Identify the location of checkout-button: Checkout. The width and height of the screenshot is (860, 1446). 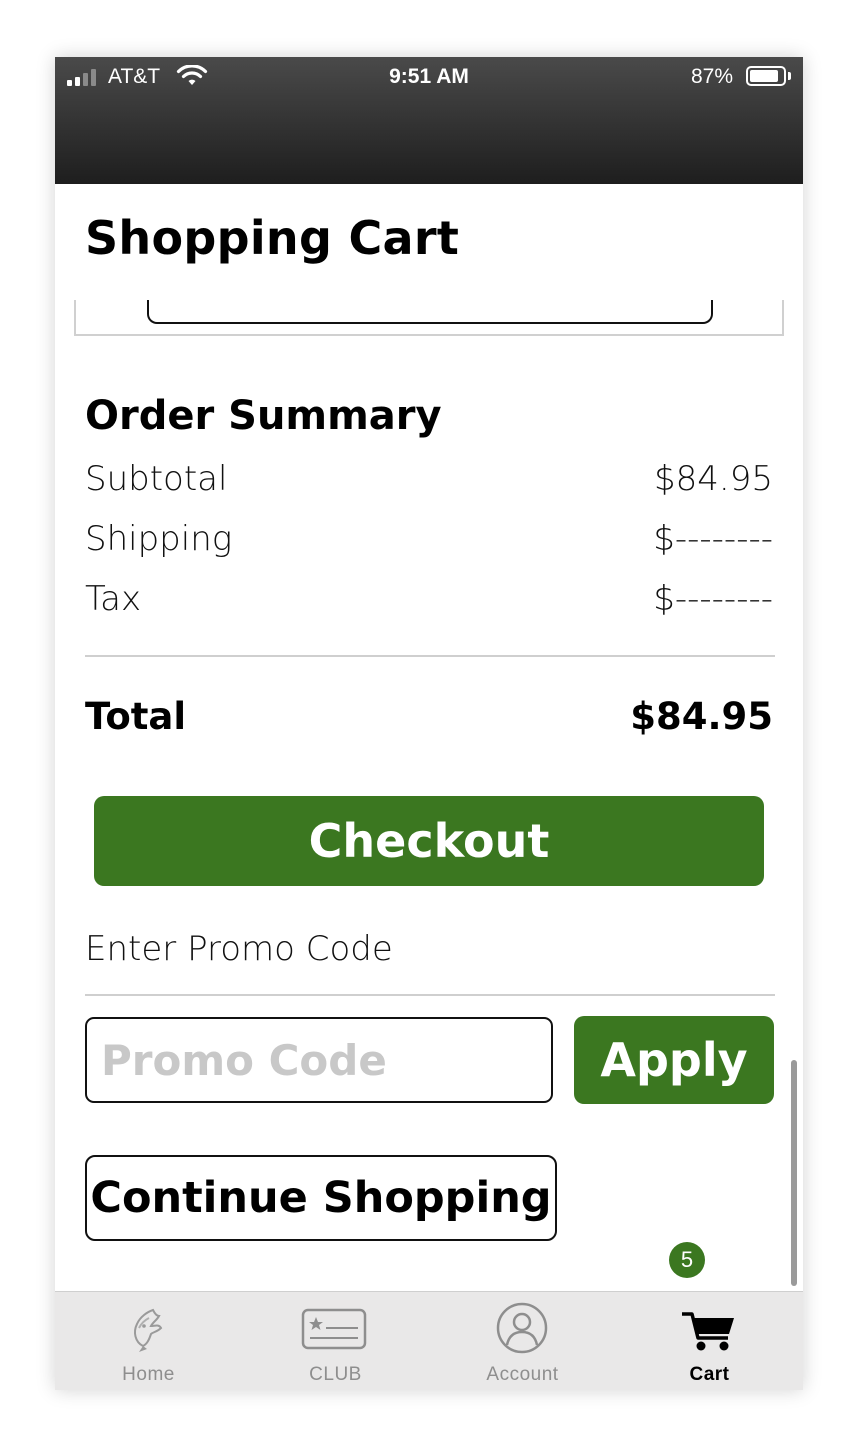
(429, 841).